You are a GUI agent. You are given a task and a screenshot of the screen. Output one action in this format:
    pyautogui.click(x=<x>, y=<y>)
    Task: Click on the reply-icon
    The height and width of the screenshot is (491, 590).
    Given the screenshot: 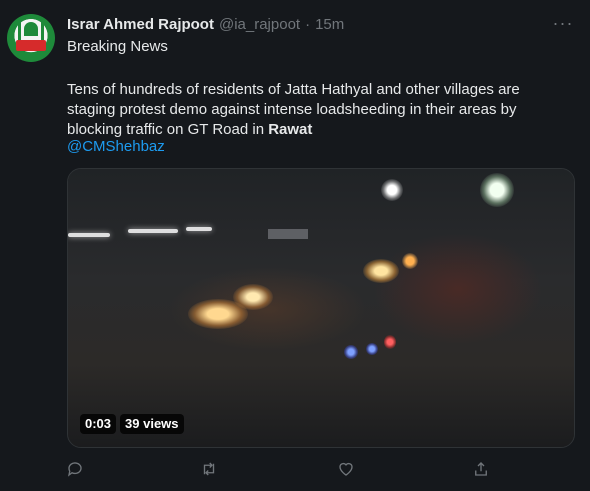 What is the action you would take?
    pyautogui.click(x=75, y=469)
    